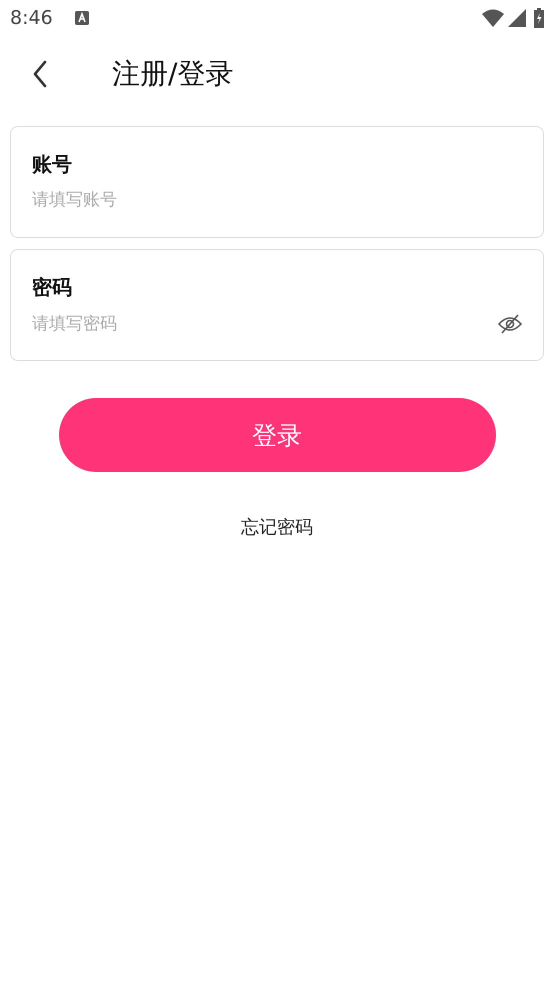  I want to click on page-title: 注册/登录, so click(173, 74).